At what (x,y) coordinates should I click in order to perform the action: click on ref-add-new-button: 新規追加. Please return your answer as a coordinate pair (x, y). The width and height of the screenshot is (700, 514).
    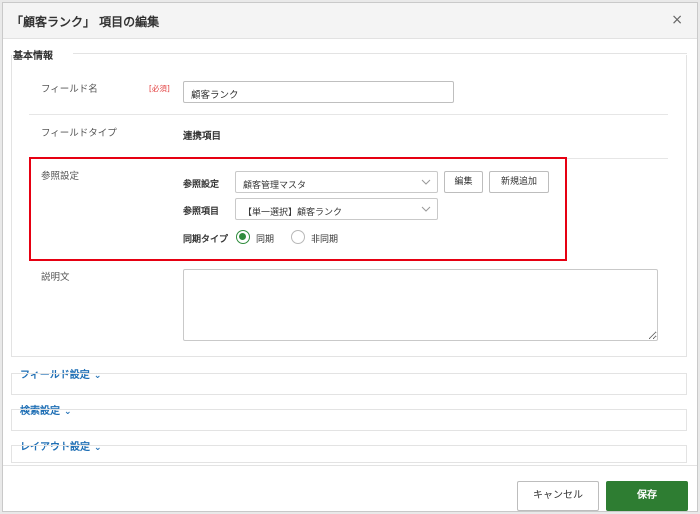
    Looking at the image, I should click on (519, 182).